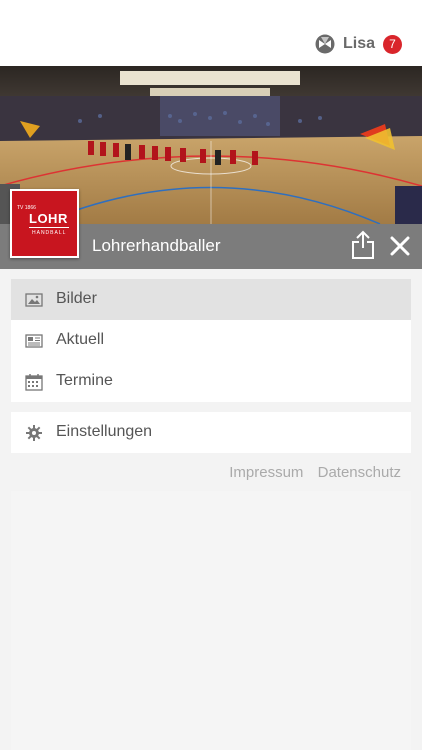  I want to click on menu-item-einstellungen: Einstellungen, so click(211, 432).